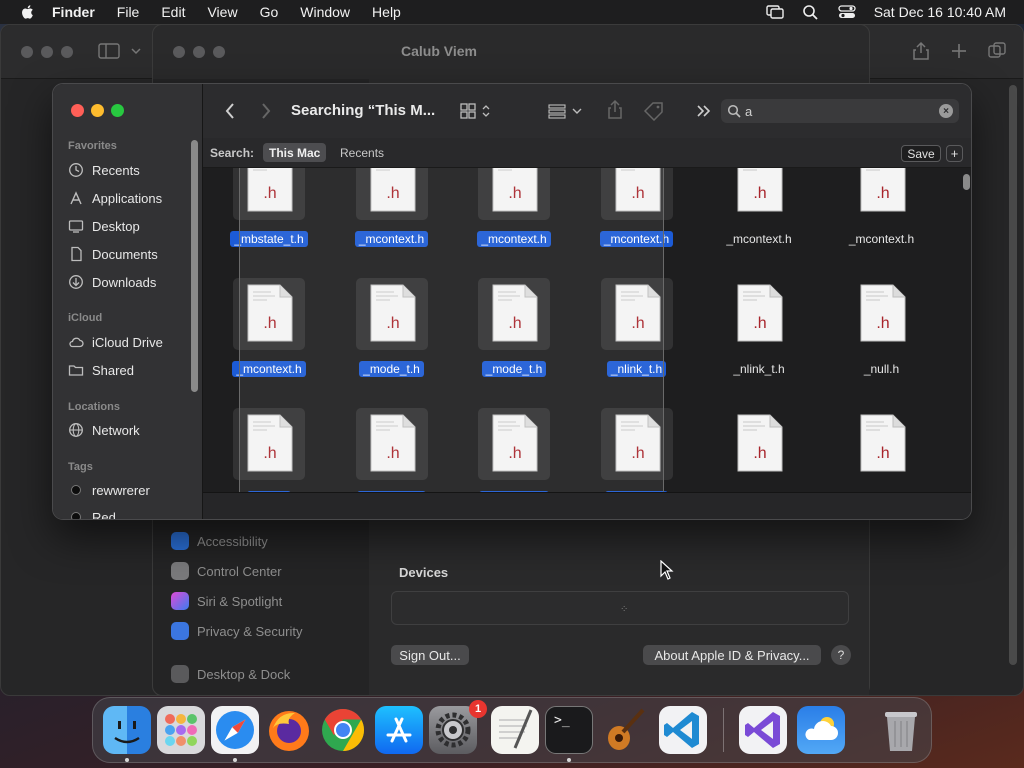 The image size is (1024, 768). Describe the element at coordinates (127, 730) in the screenshot. I see `dock-finder` at that location.